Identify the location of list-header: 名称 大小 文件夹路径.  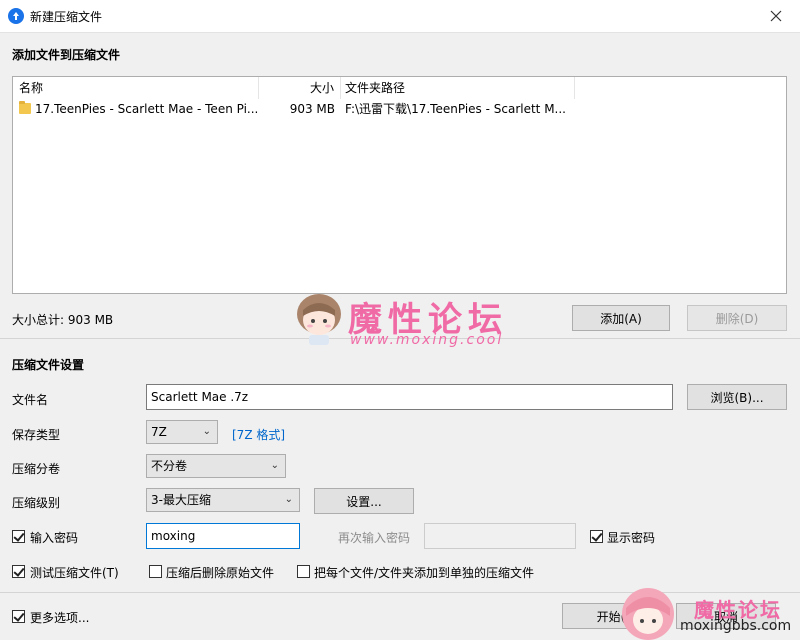
(399, 88).